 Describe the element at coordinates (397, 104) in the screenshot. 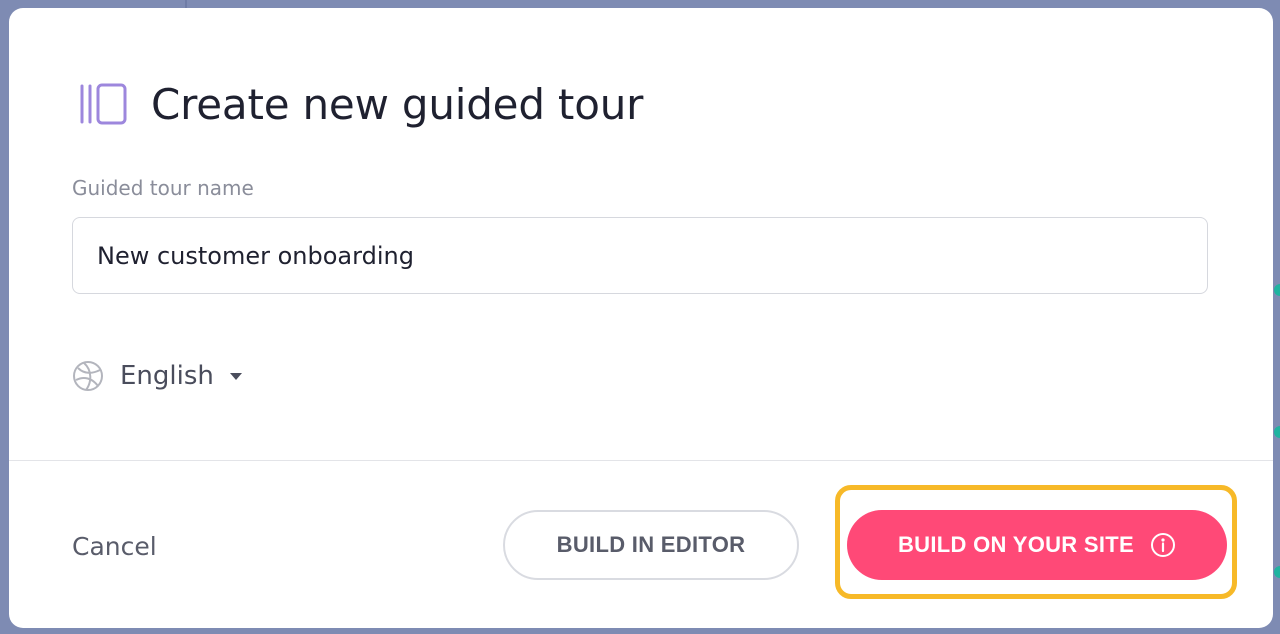

I see `modal-title: Create new guided tour` at that location.